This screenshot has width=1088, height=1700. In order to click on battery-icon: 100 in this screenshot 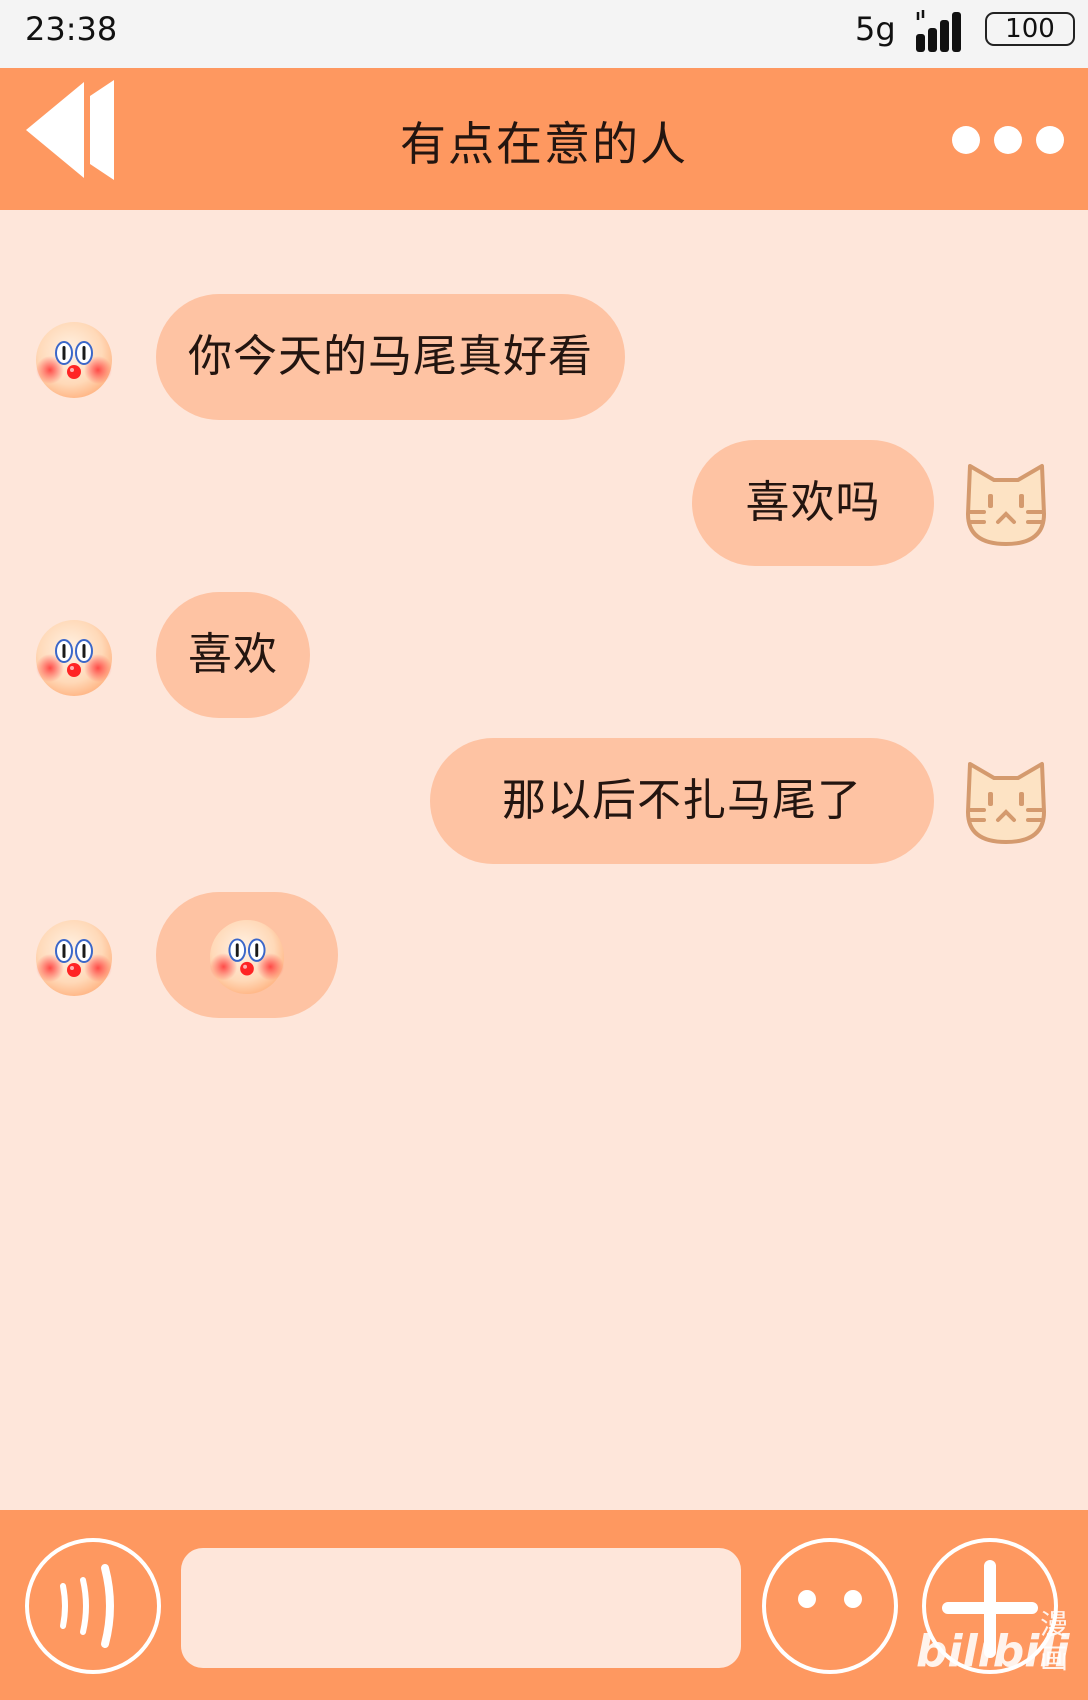, I will do `click(1030, 29)`.